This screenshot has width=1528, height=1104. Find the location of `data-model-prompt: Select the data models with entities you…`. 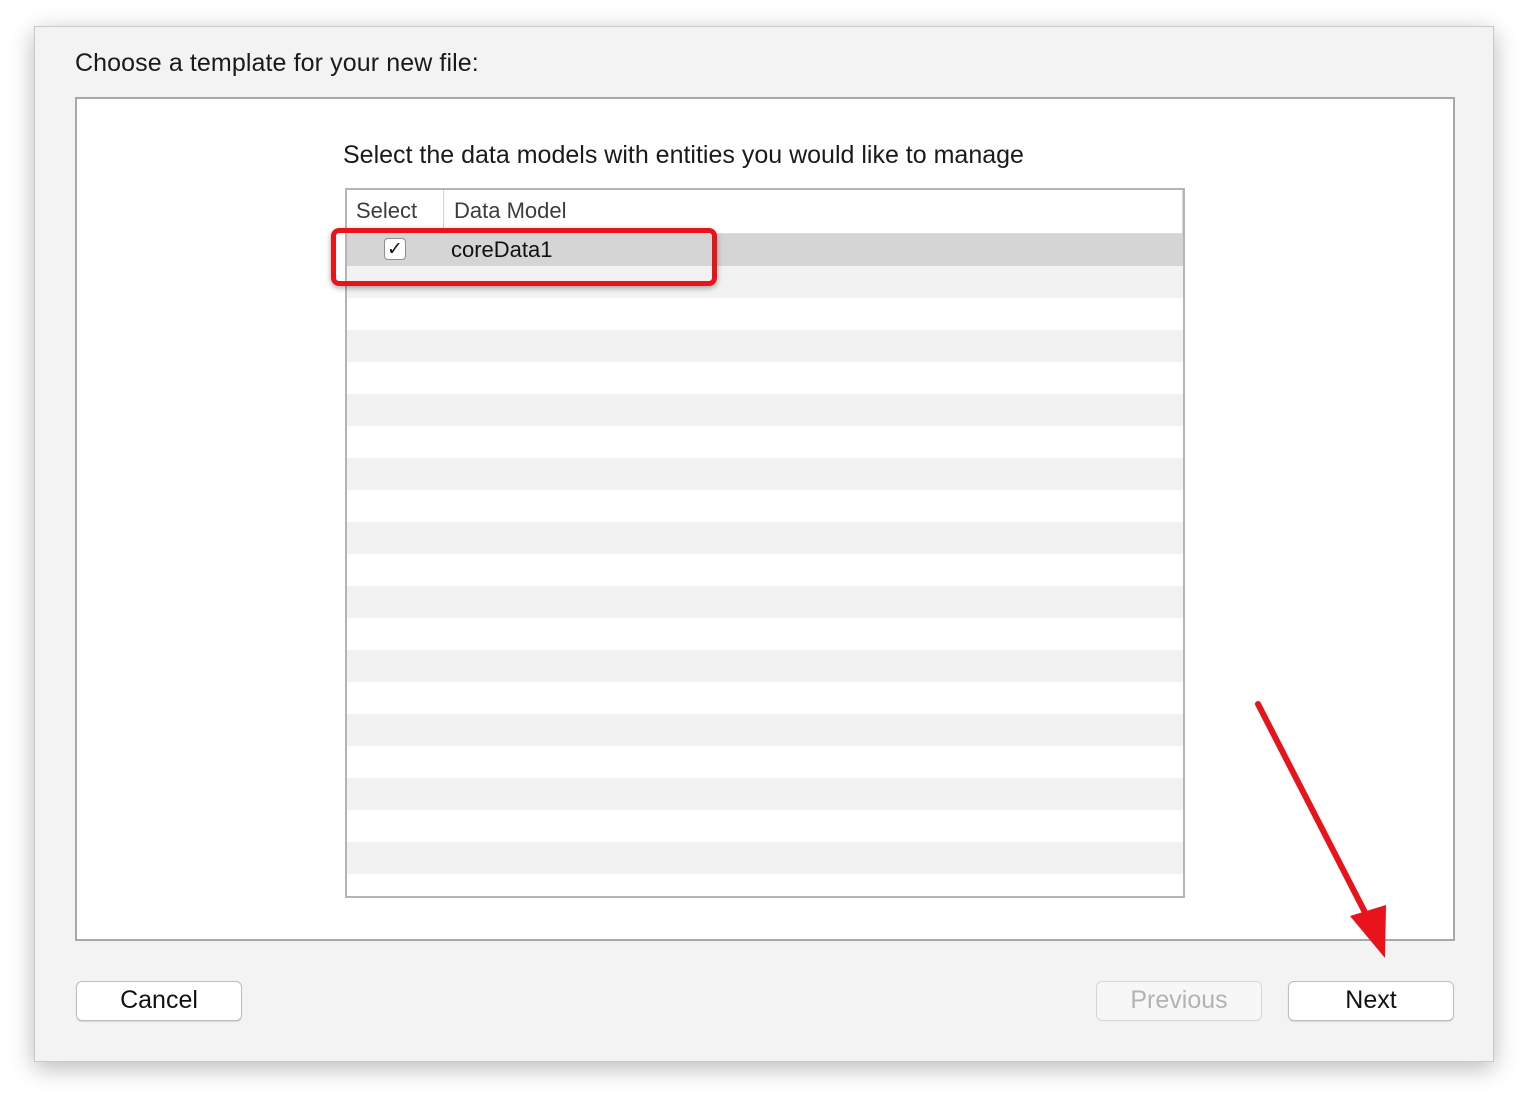

data-model-prompt: Select the data models with entities you… is located at coordinates (683, 155).